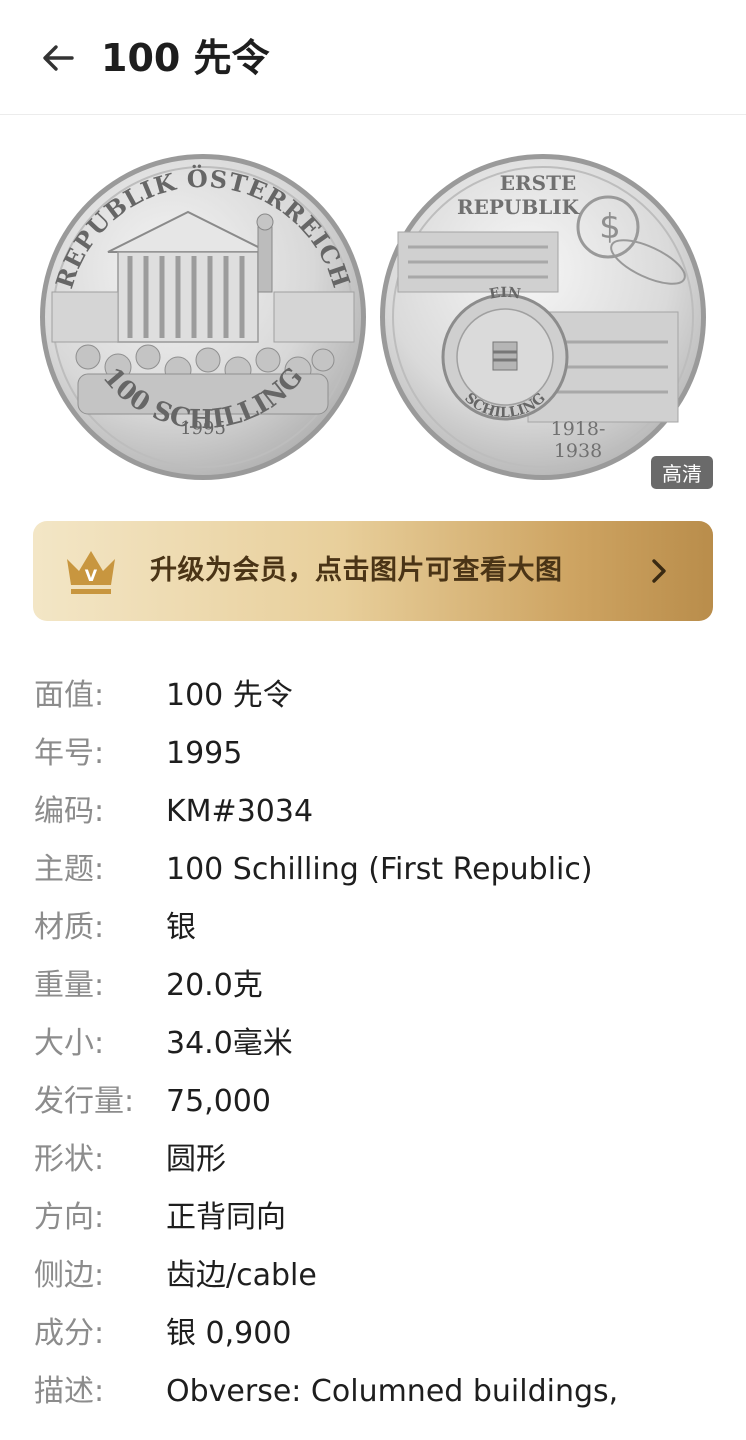 The image size is (746, 1440). Describe the element at coordinates (578, 429) in the screenshot. I see `reverse-years-line1: 1918-` at that location.